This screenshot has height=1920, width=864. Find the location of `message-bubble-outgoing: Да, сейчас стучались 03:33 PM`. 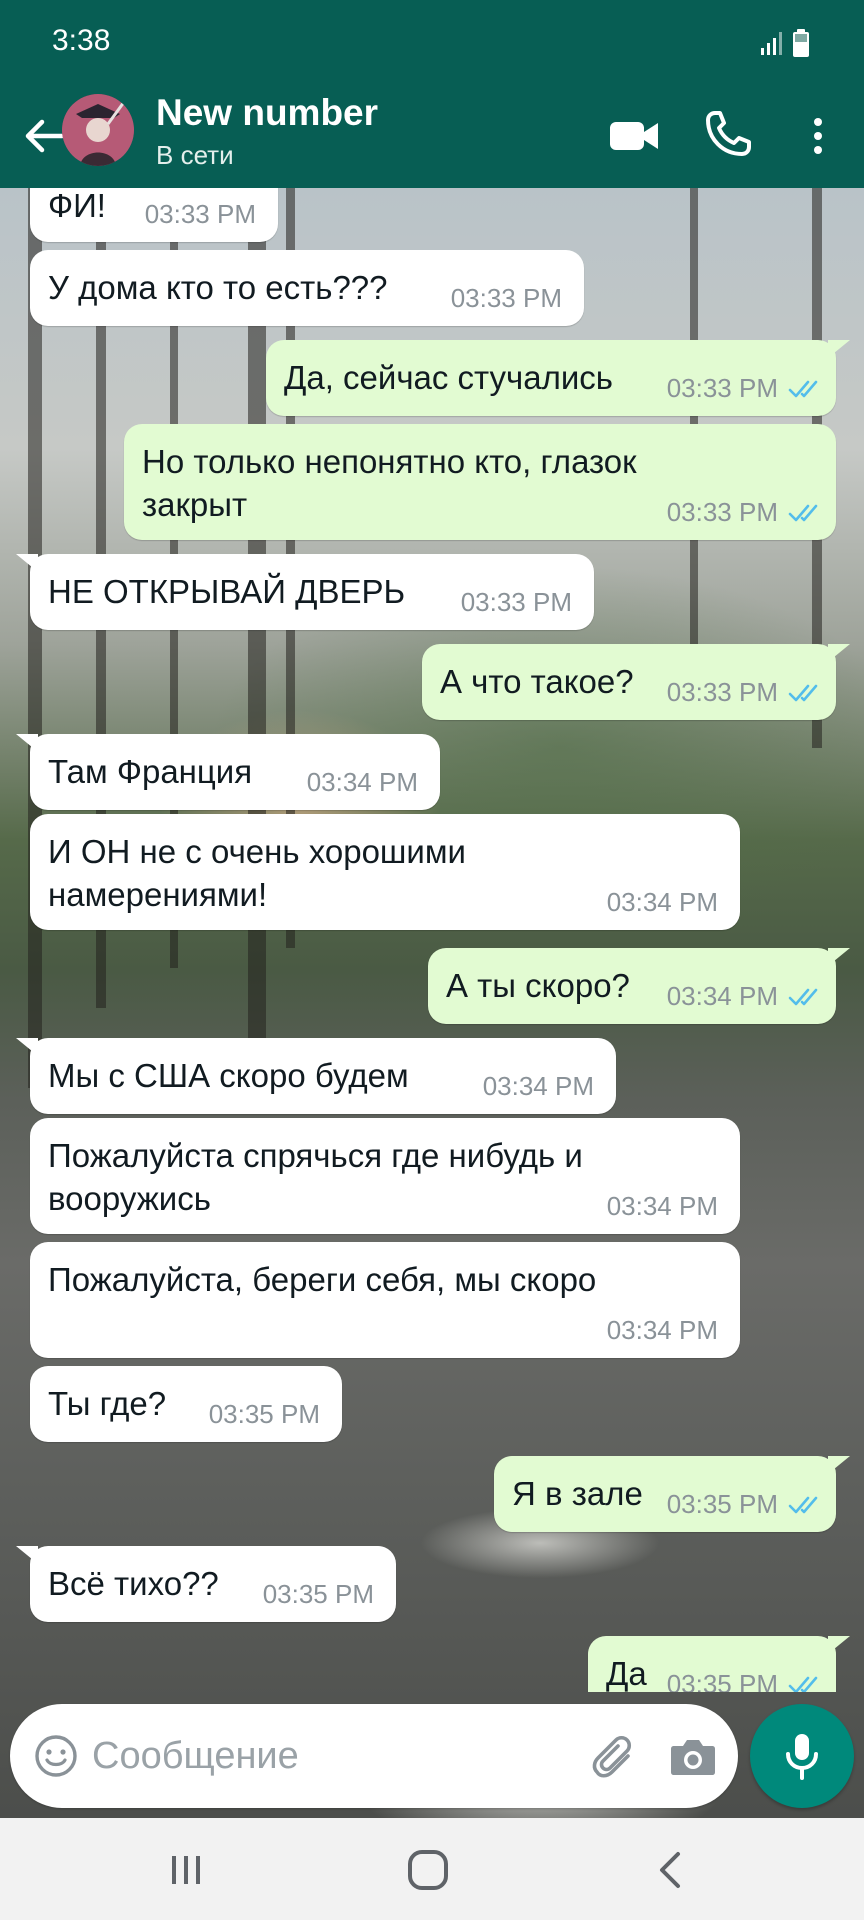

message-bubble-outgoing: Да, сейчас стучались 03:33 PM is located at coordinates (558, 378).